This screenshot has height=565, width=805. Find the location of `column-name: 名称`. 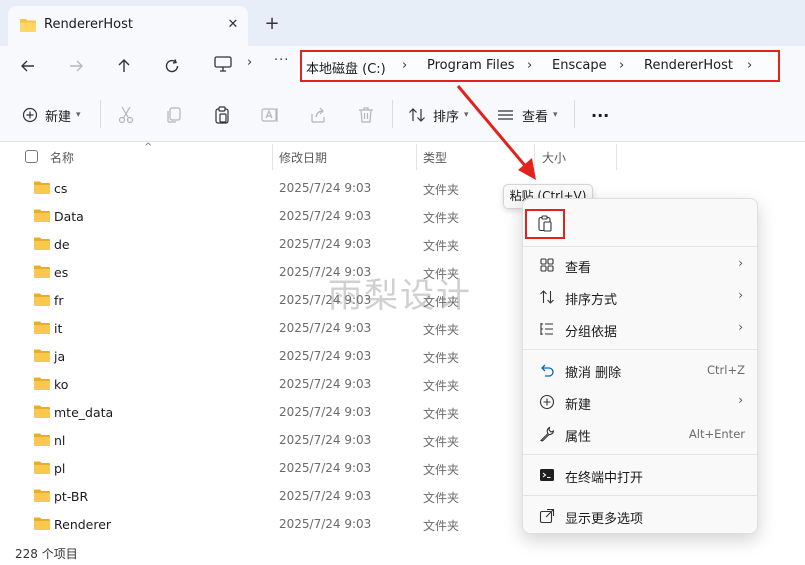

column-name: 名称 is located at coordinates (62, 157).